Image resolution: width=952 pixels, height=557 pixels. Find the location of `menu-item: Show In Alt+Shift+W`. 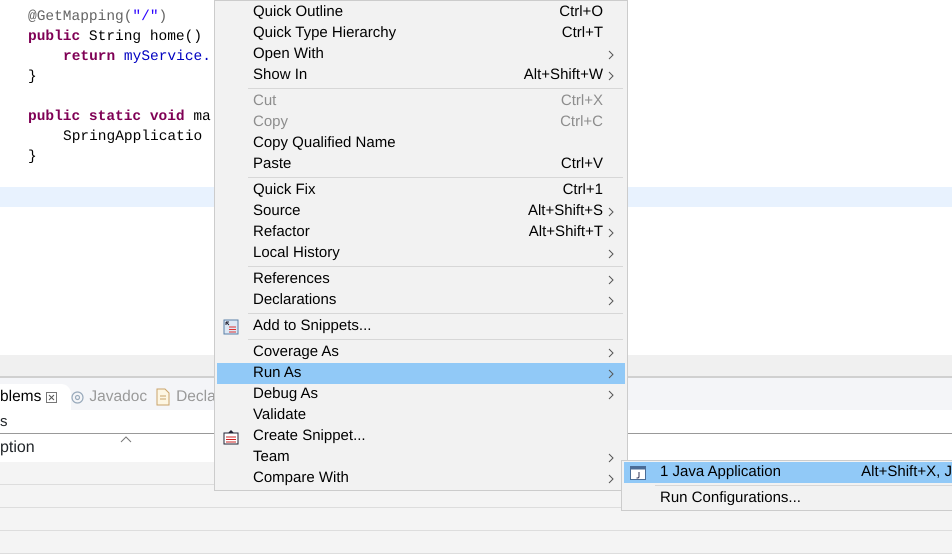

menu-item: Show In Alt+Shift+W is located at coordinates (421, 75).